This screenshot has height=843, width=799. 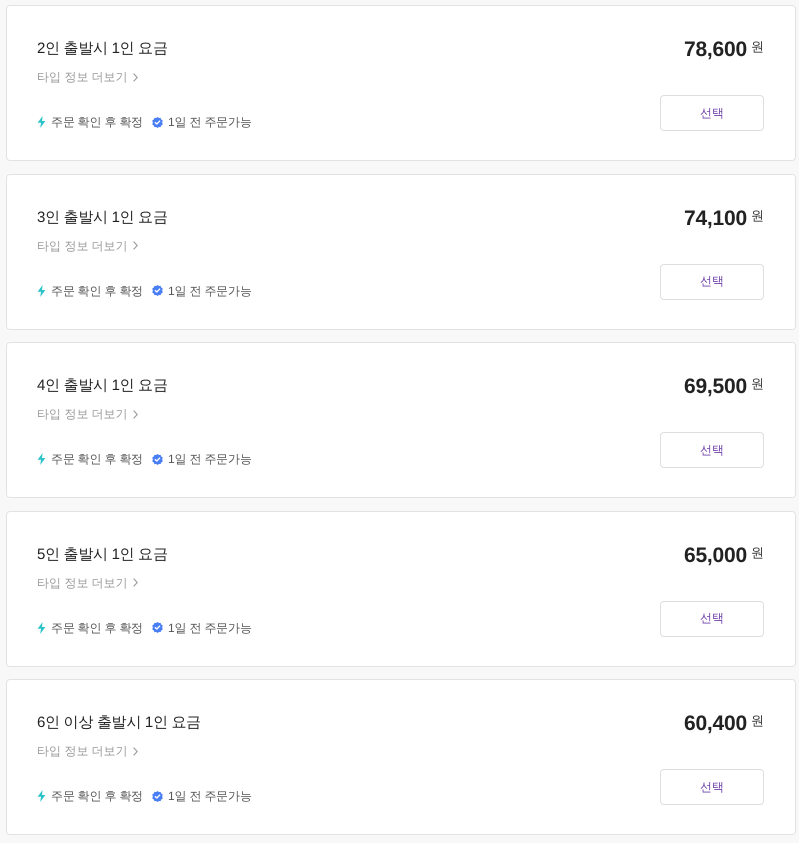 What do you see at coordinates (103, 554) in the screenshot?
I see `option-title: 5인 출발시 1인 요금` at bounding box center [103, 554].